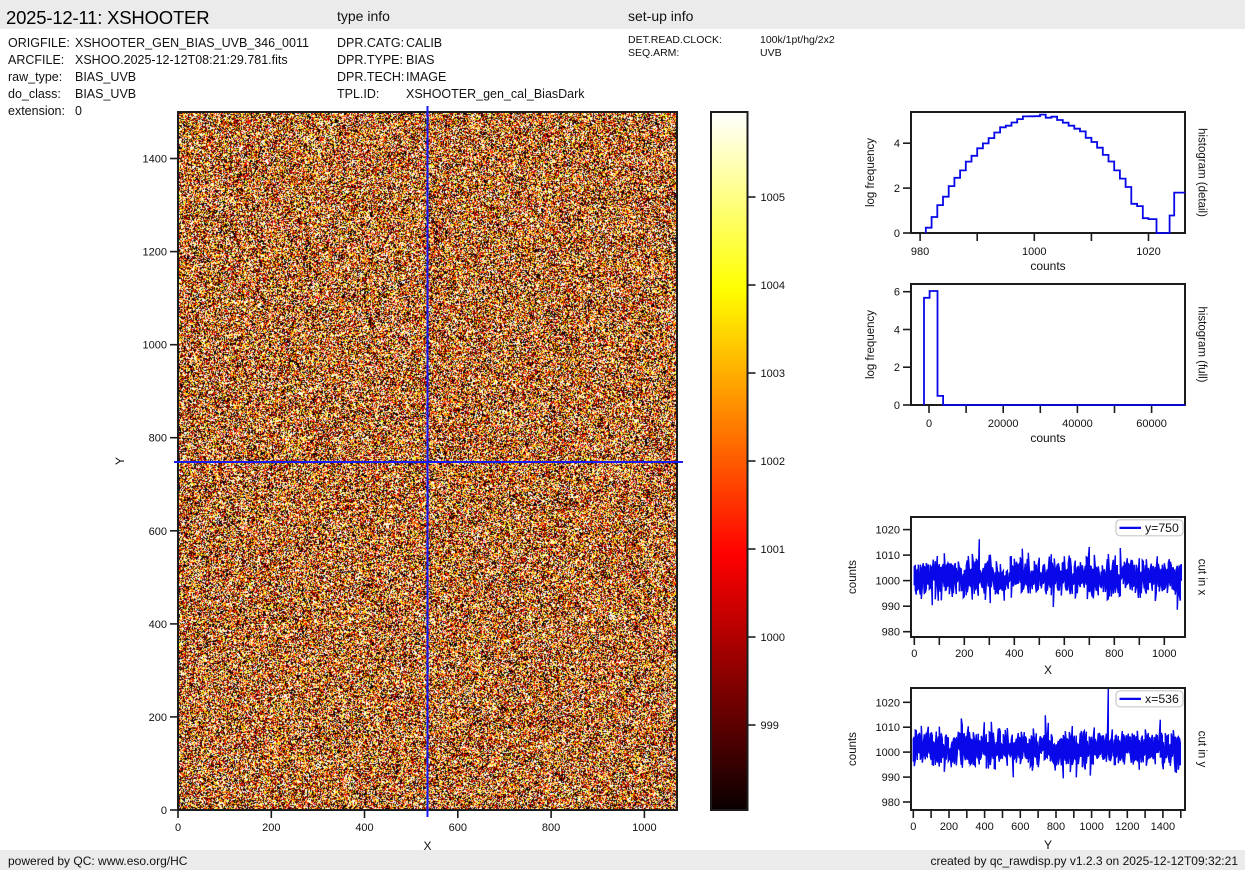  Describe the element at coordinates (1202, 172) in the screenshot. I see `svg-text: histogram (detail)` at that location.